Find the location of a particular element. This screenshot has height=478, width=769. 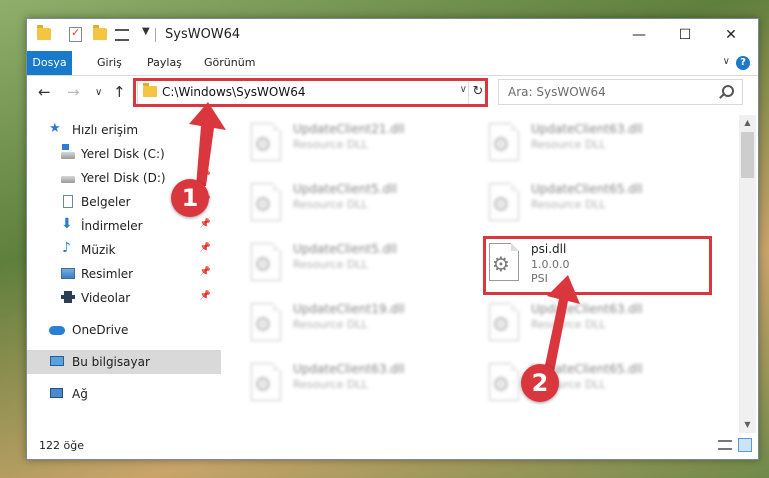

tab-share: Paylaş is located at coordinates (164, 63).